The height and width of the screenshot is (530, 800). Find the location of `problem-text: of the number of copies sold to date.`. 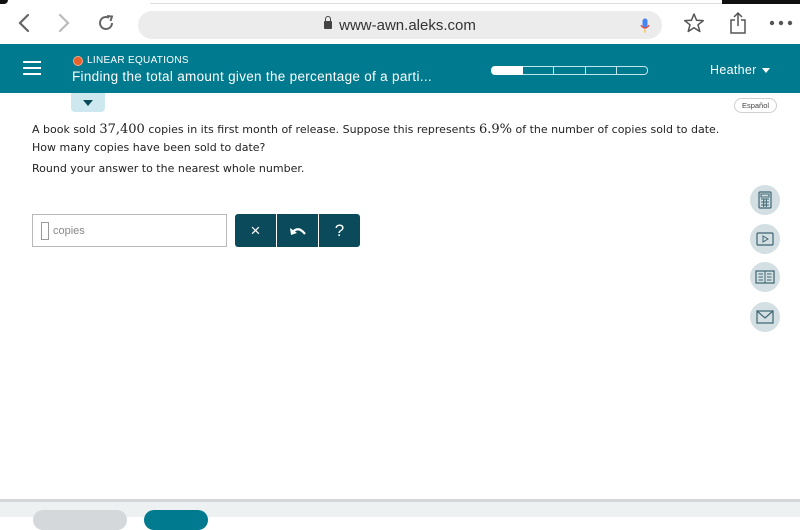

problem-text: of the number of copies sold to date. is located at coordinates (615, 129).